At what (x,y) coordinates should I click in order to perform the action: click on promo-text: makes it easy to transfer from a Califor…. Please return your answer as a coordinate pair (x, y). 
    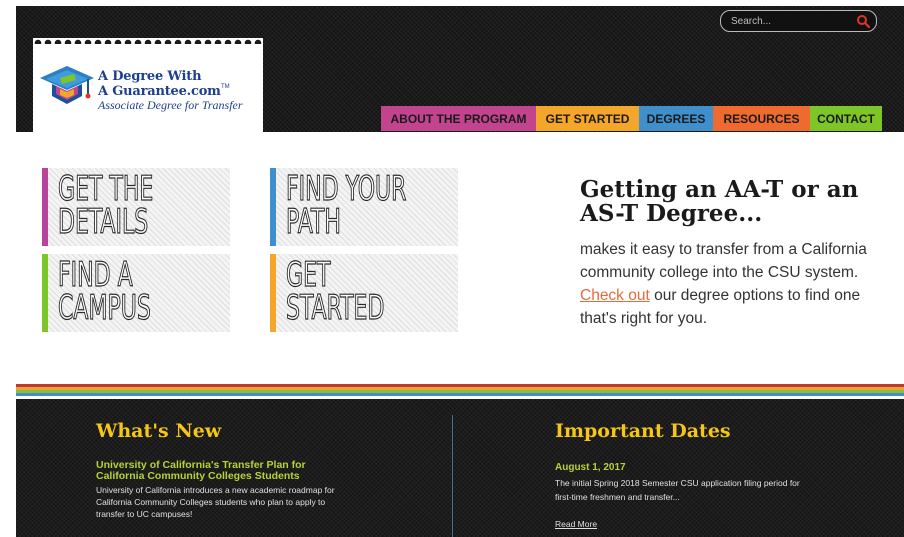
    Looking at the image, I should click on (723, 284).